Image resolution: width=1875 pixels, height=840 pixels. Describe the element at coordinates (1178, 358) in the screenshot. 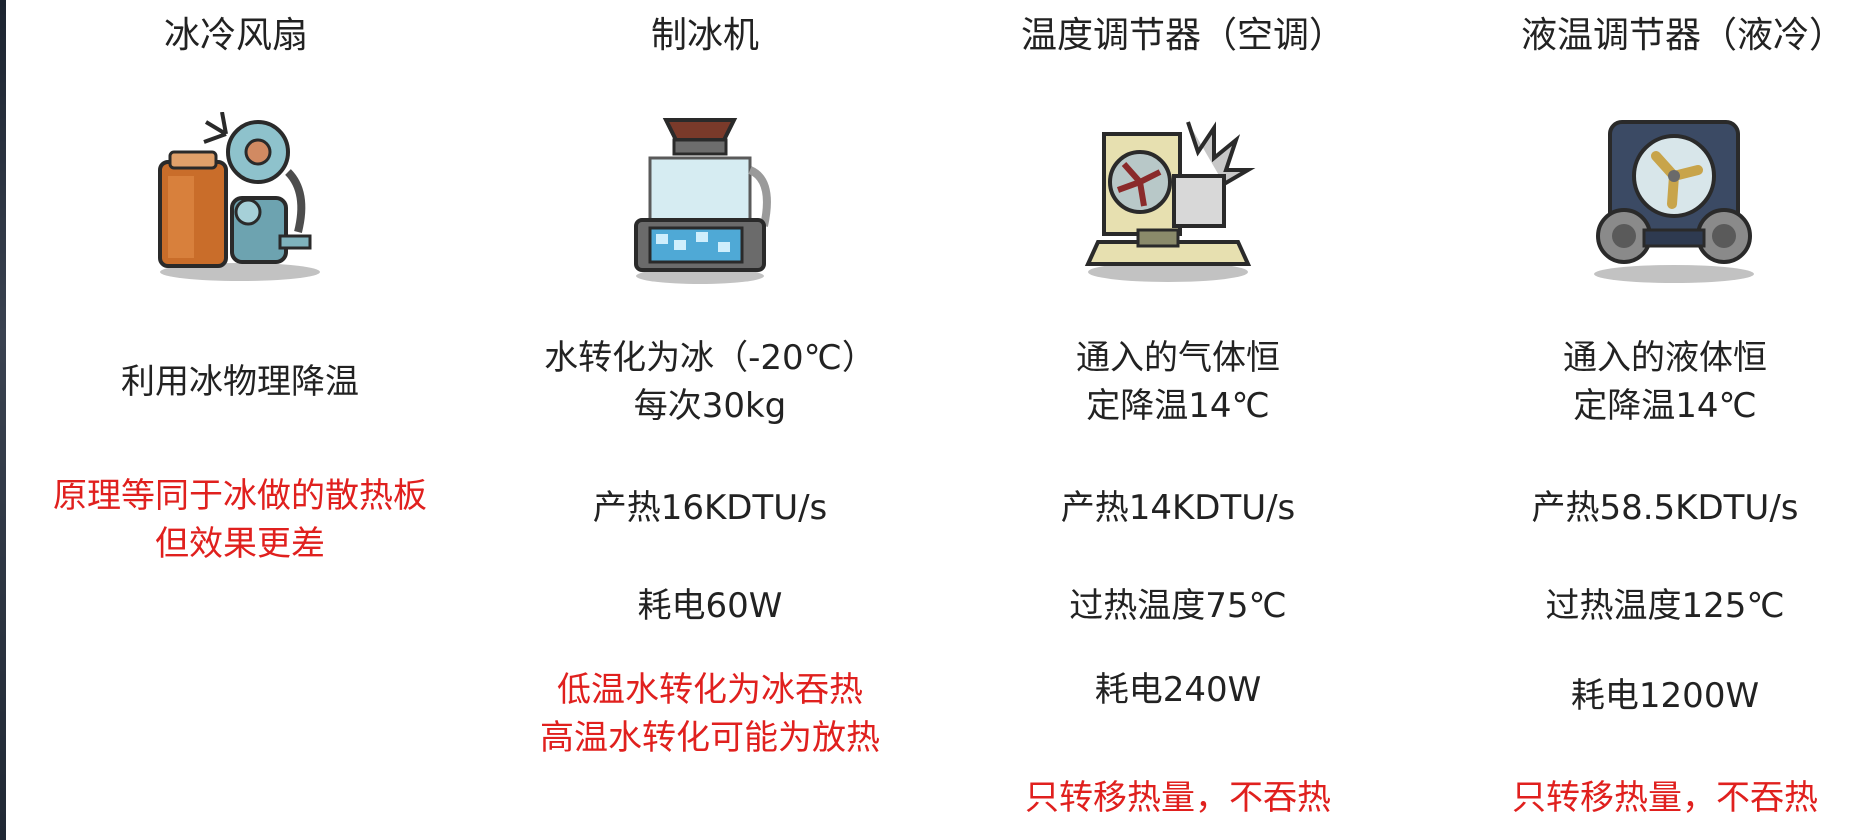

I see `desc-line: 通入的气体恒` at that location.